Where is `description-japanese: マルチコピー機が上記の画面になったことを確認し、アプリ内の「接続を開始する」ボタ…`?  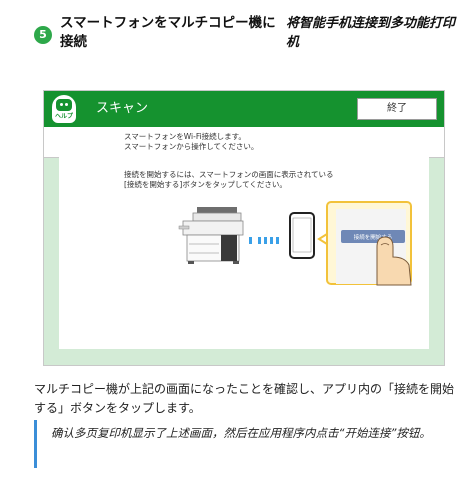 description-japanese: マルチコピー機が上記の画面になったことを確認し、アプリ内の「接続を開始する」ボタ… is located at coordinates (244, 398).